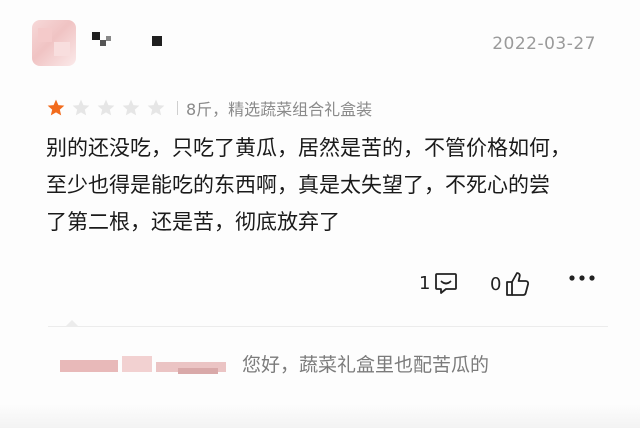 The height and width of the screenshot is (428, 640). Describe the element at coordinates (518, 284) in the screenshot. I see `thumbs-up-icon` at that location.